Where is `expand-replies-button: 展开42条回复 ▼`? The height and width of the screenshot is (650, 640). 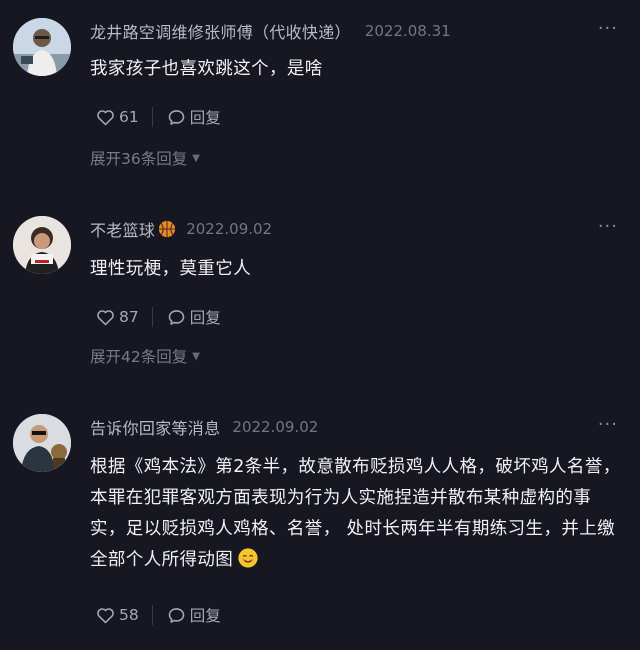
expand-replies-button: 展开42条回复 ▼ is located at coordinates (145, 356).